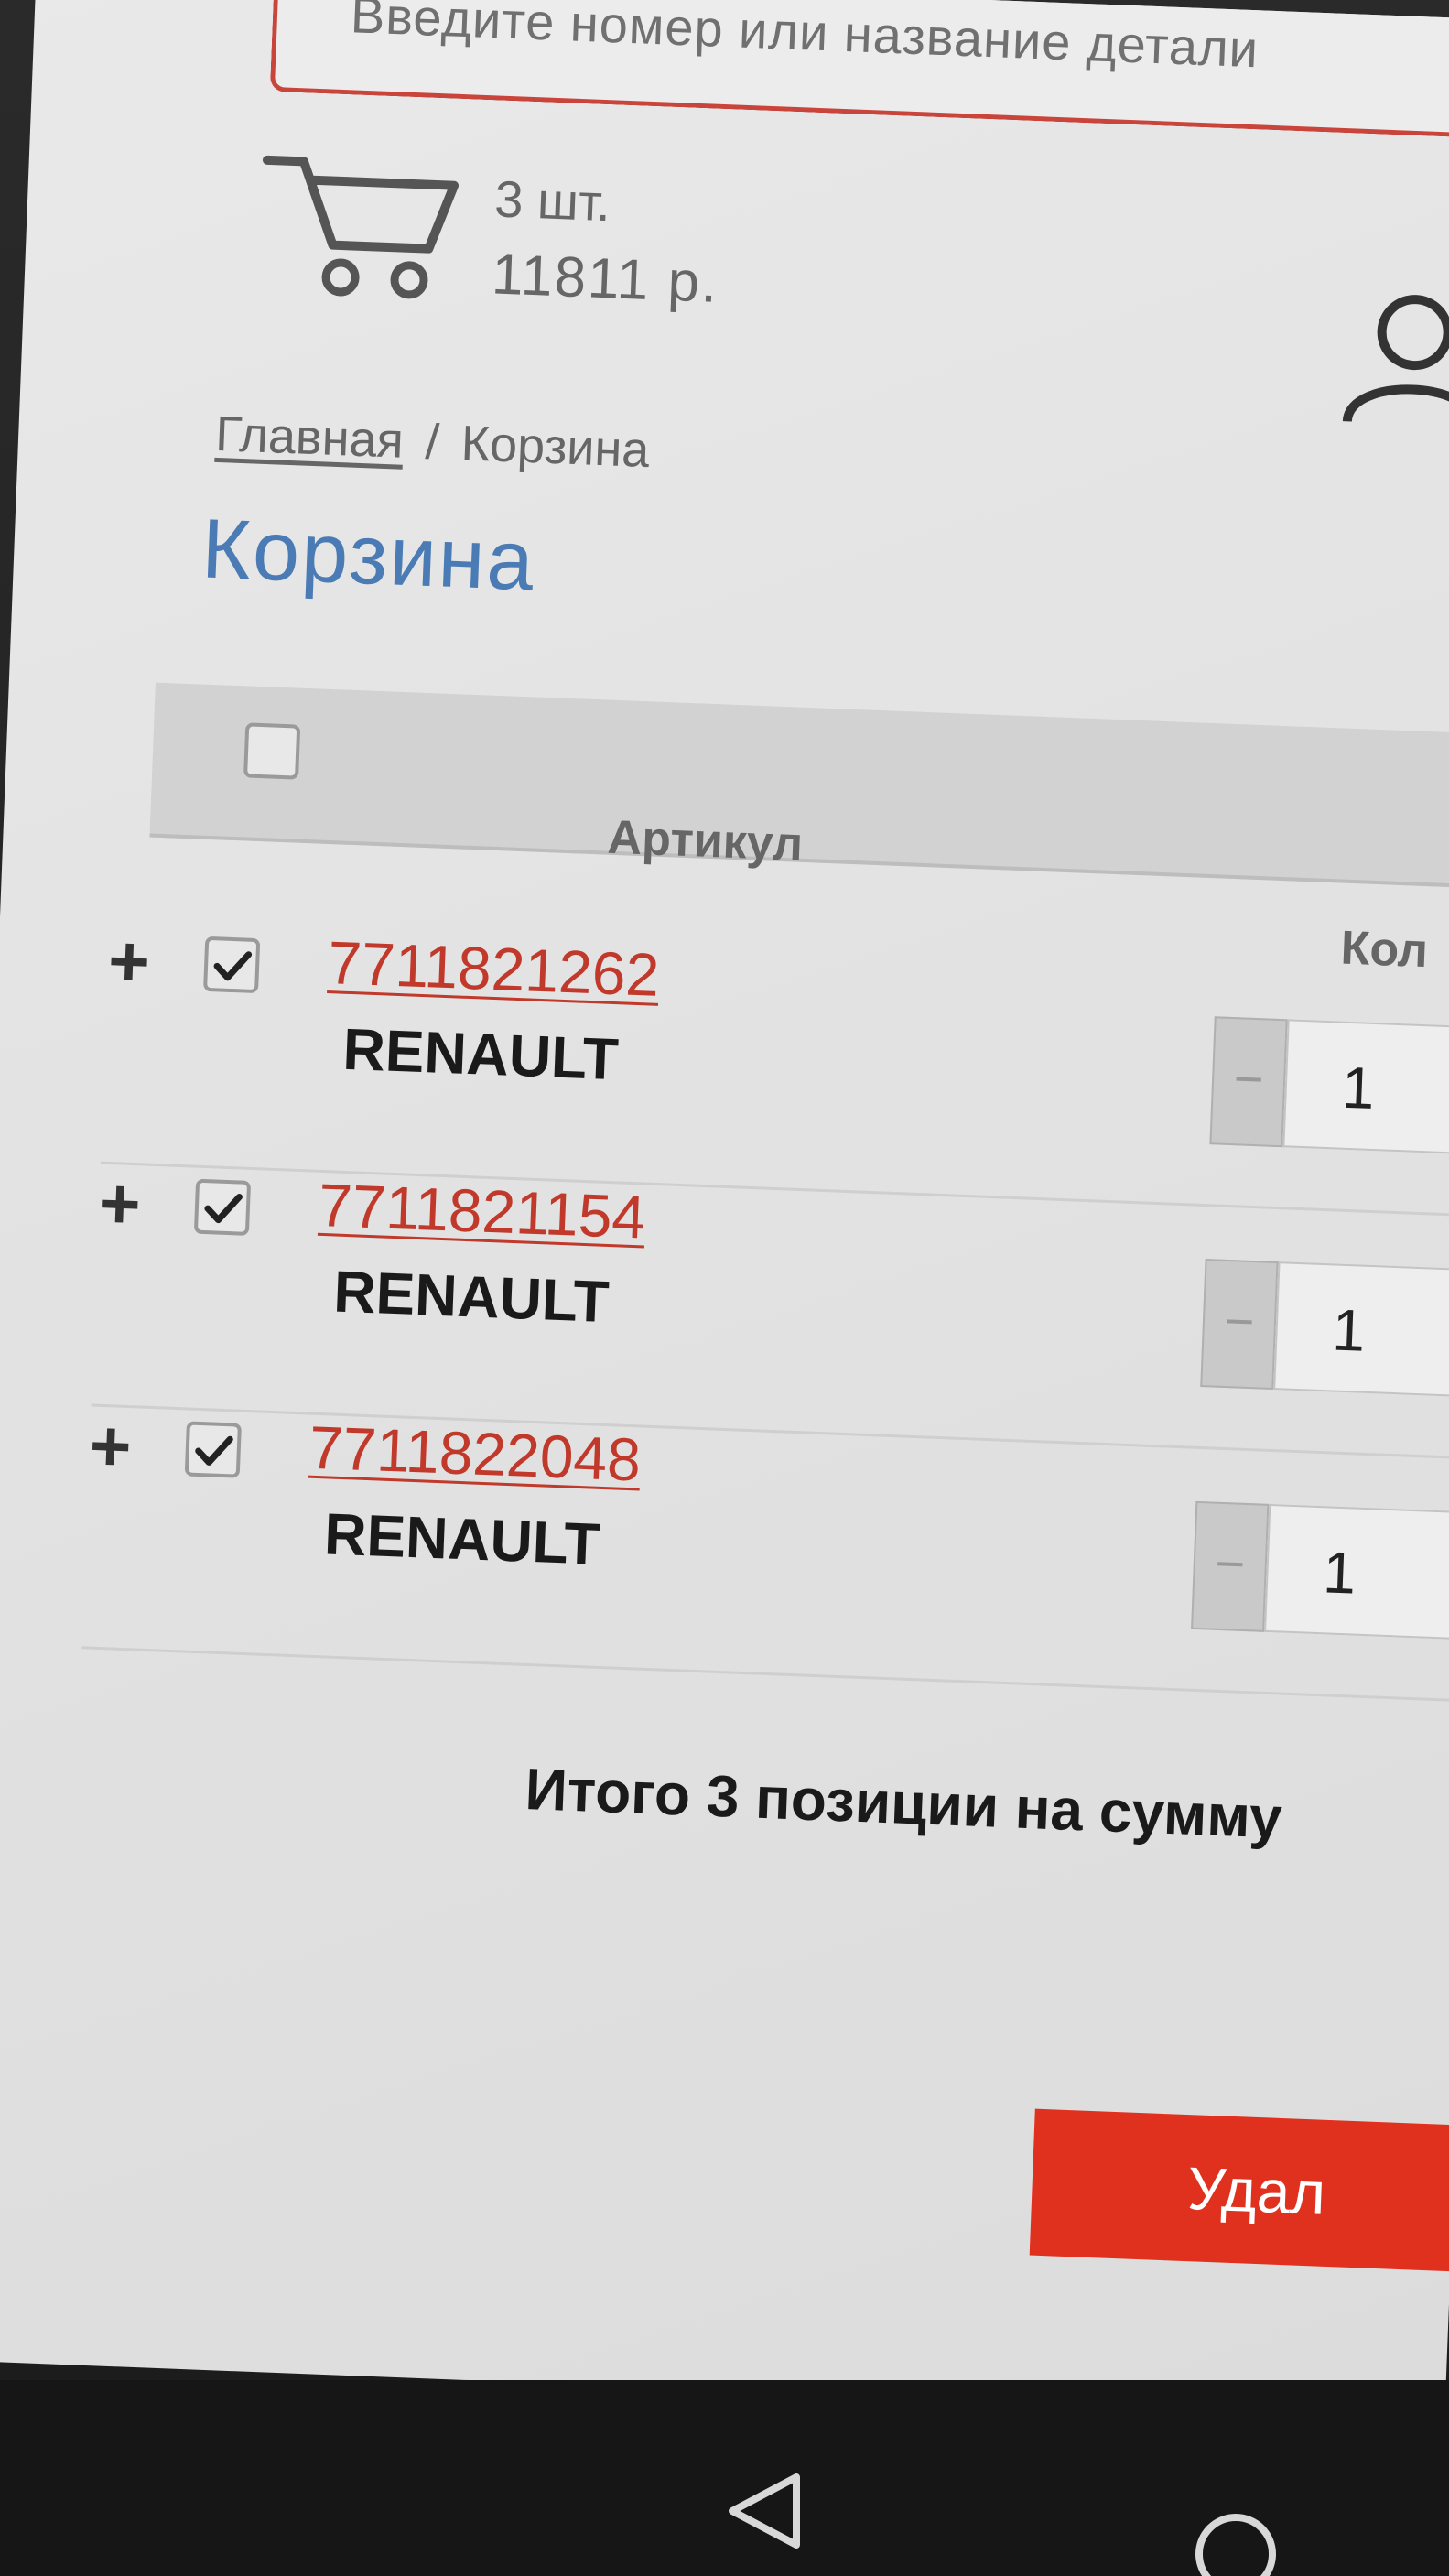 This screenshot has width=1449, height=2576. I want to click on cart-sum: 11811 р., so click(605, 278).